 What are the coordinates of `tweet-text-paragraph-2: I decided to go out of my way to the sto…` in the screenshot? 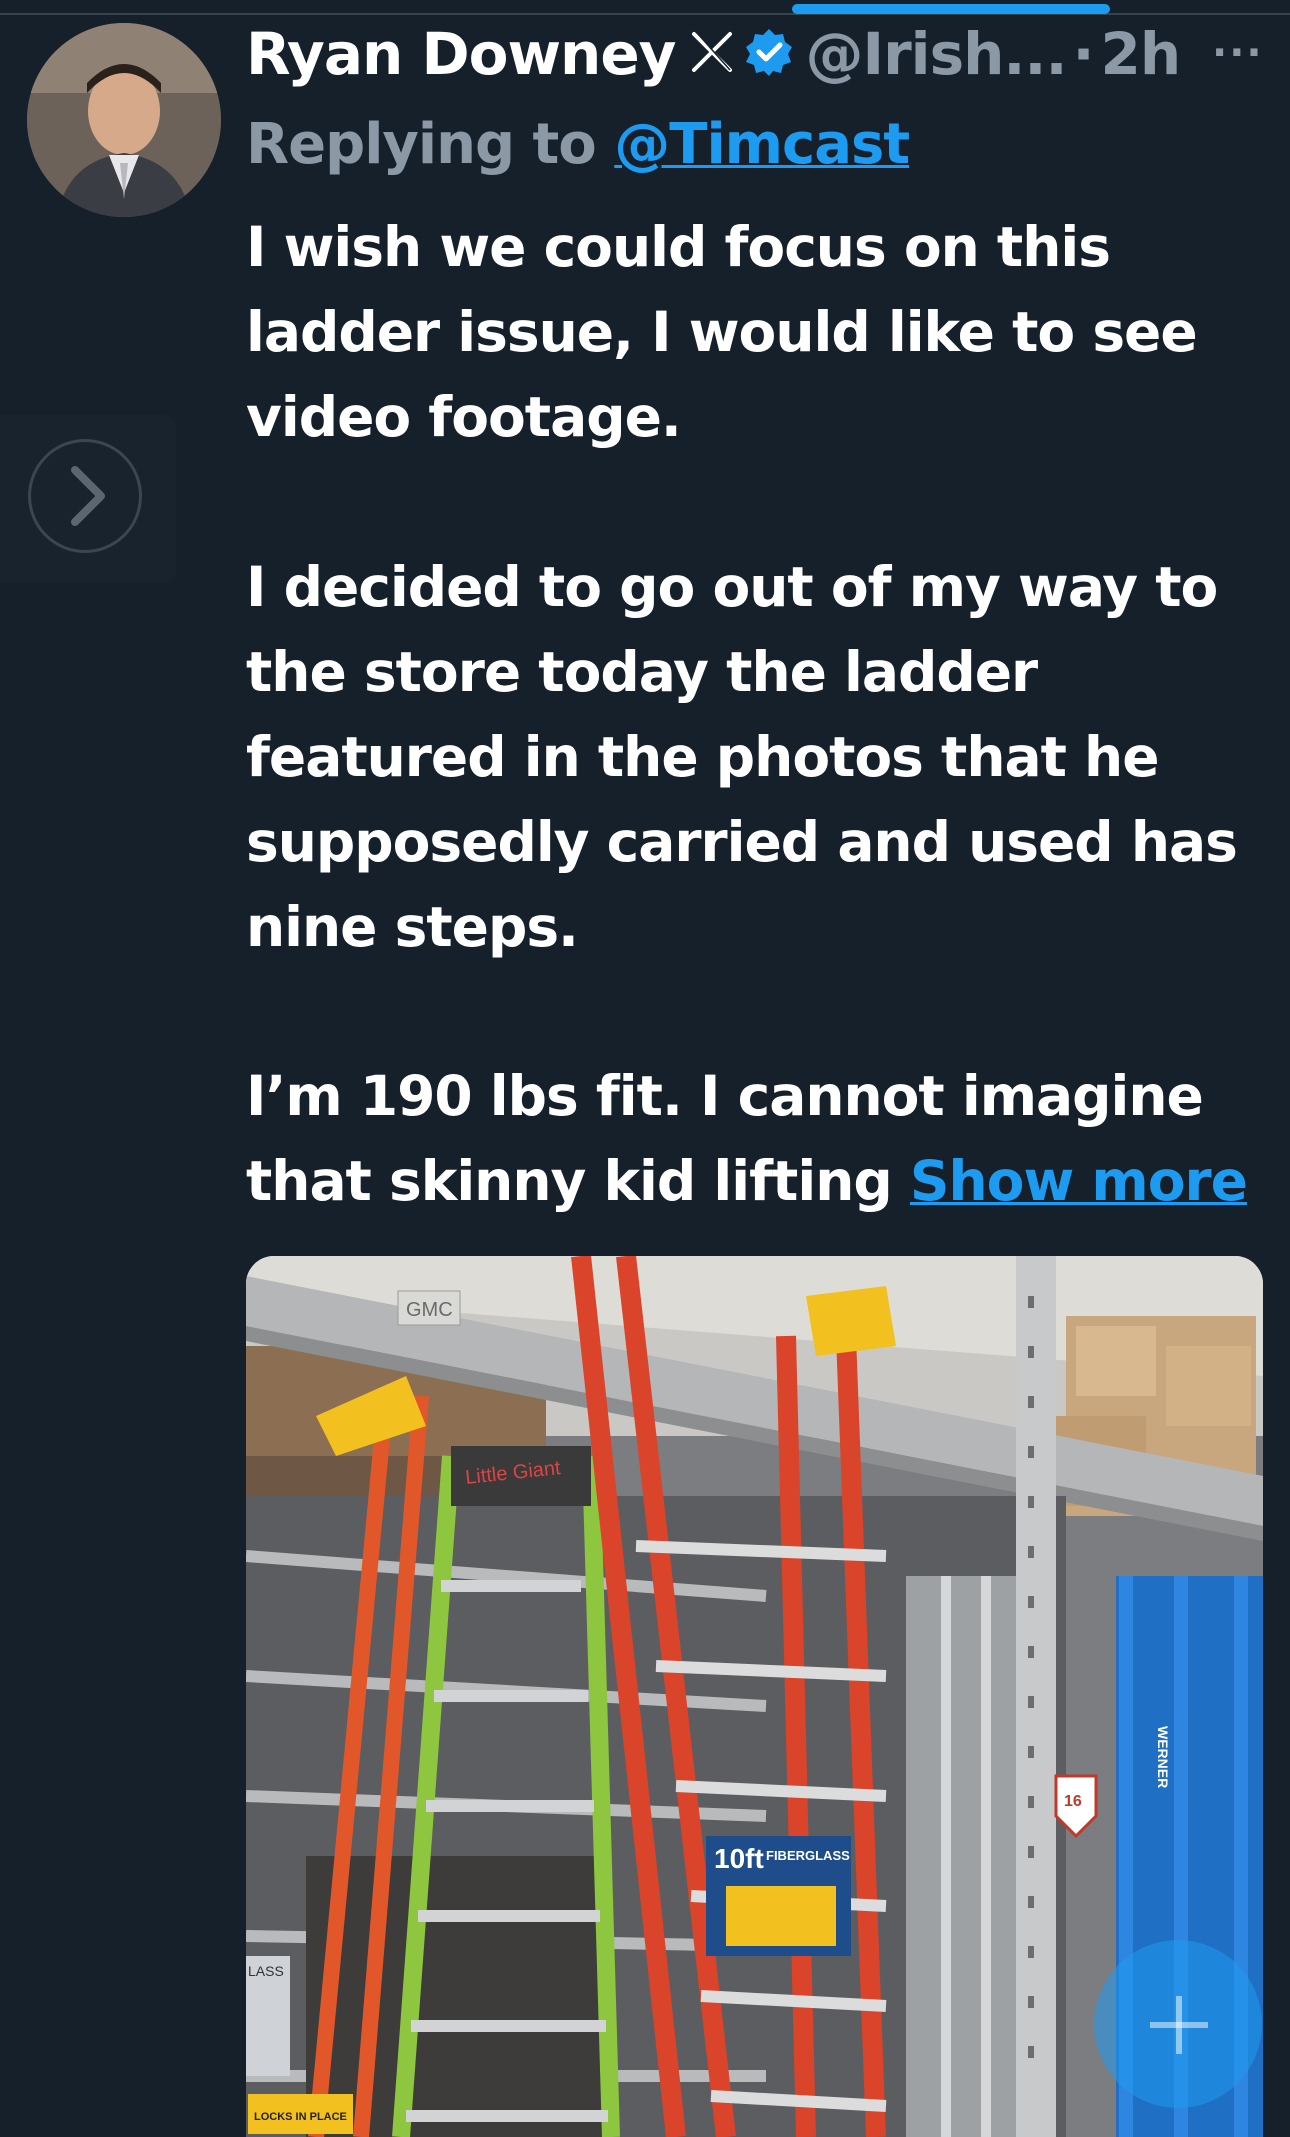 It's located at (742, 757).